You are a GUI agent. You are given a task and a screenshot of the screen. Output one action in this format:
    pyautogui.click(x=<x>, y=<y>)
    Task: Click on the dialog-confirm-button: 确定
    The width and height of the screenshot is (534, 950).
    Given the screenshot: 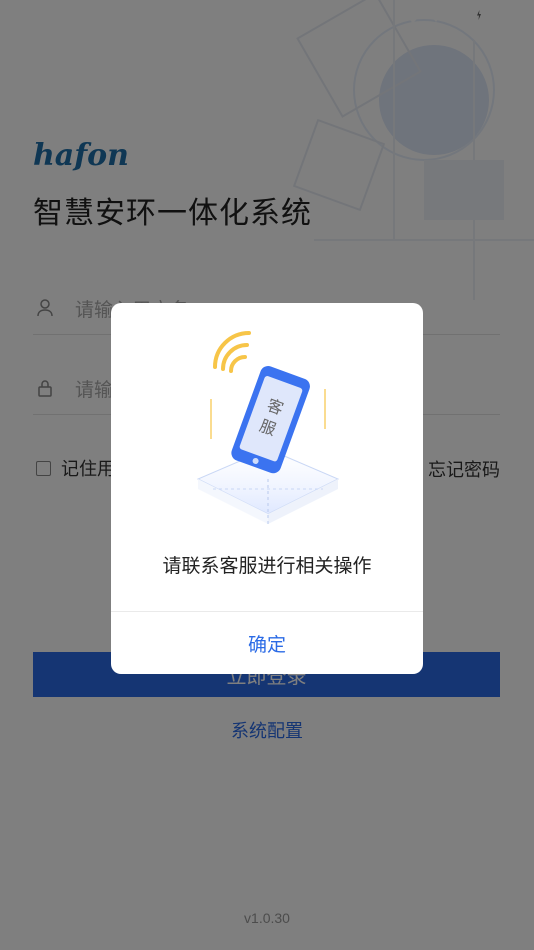 What is the action you would take?
    pyautogui.click(x=267, y=643)
    